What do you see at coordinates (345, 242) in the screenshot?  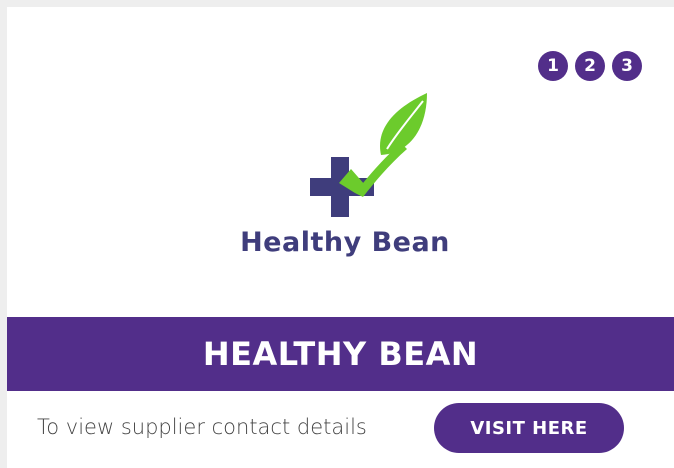 I see `logo-wordmark: Healthy Bean` at bounding box center [345, 242].